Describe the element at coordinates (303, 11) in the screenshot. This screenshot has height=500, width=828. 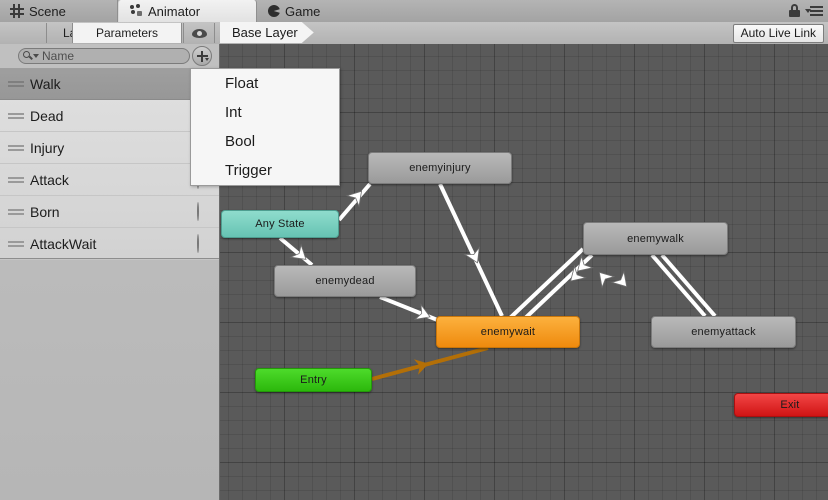
I see `tab-game-label: Game` at that location.